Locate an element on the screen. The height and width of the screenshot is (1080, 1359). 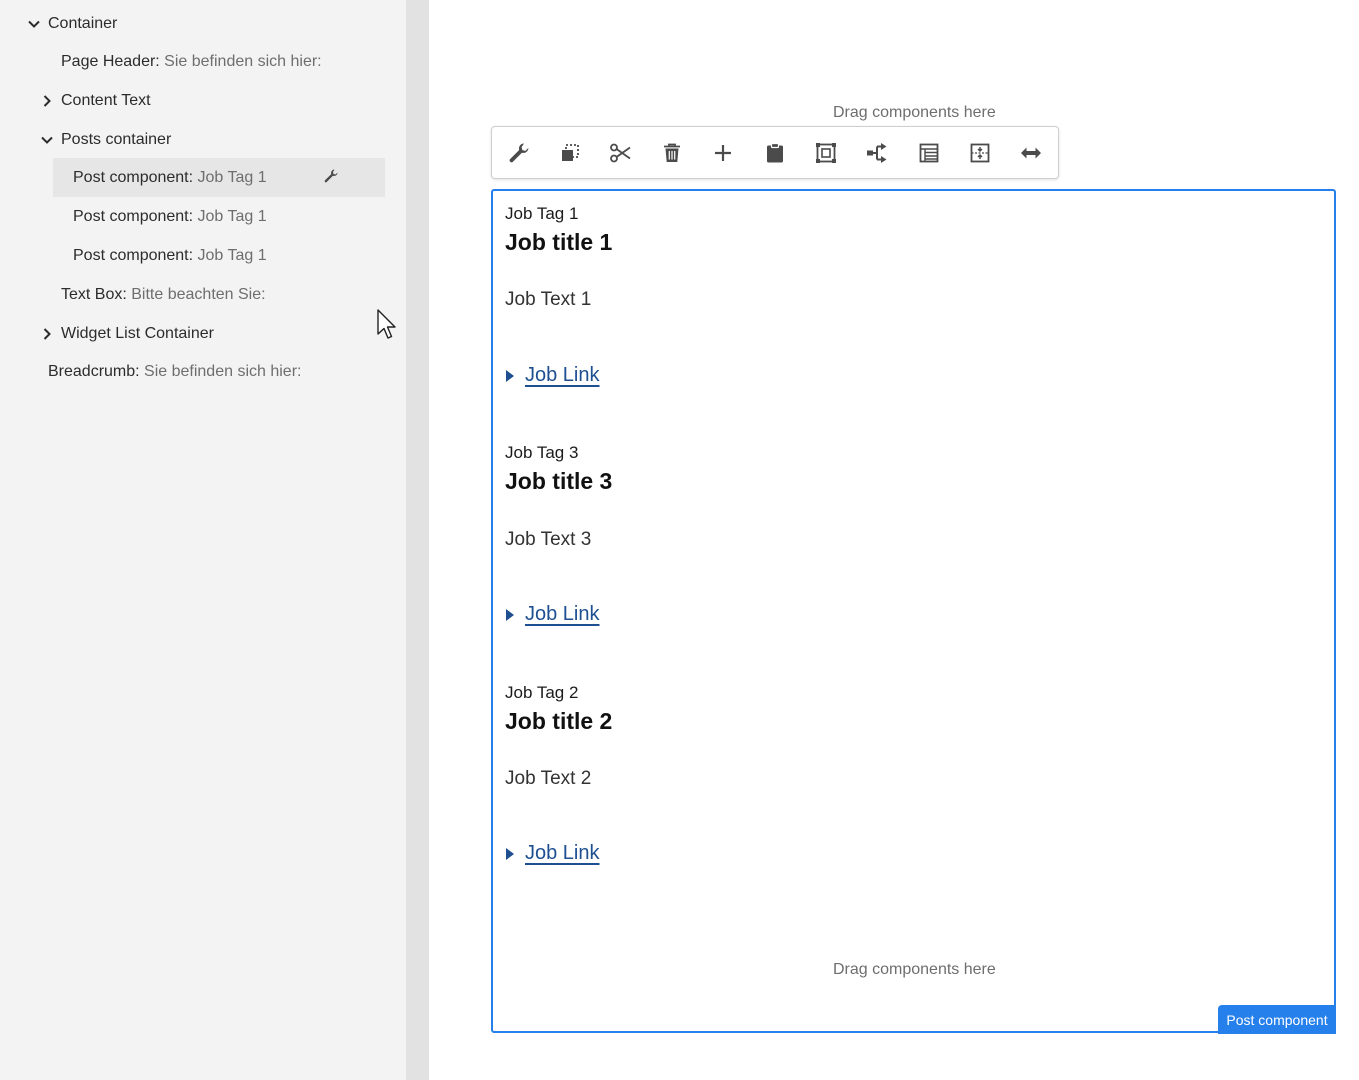
component-toolbar is located at coordinates (775, 152).